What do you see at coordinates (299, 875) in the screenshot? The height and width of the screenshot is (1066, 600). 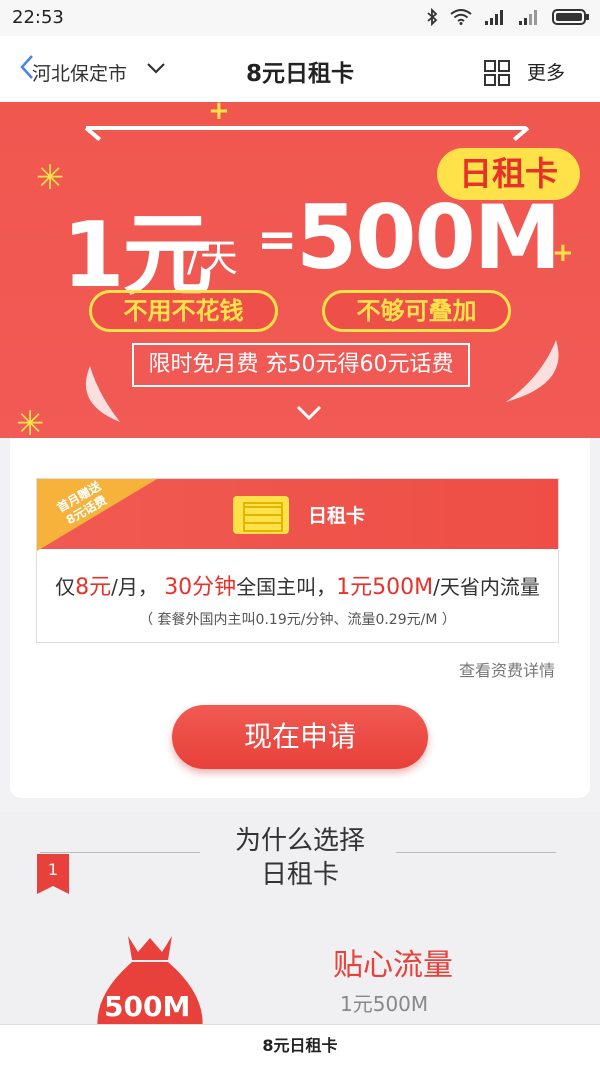 I see `why-title-line2: 日租卡` at bounding box center [299, 875].